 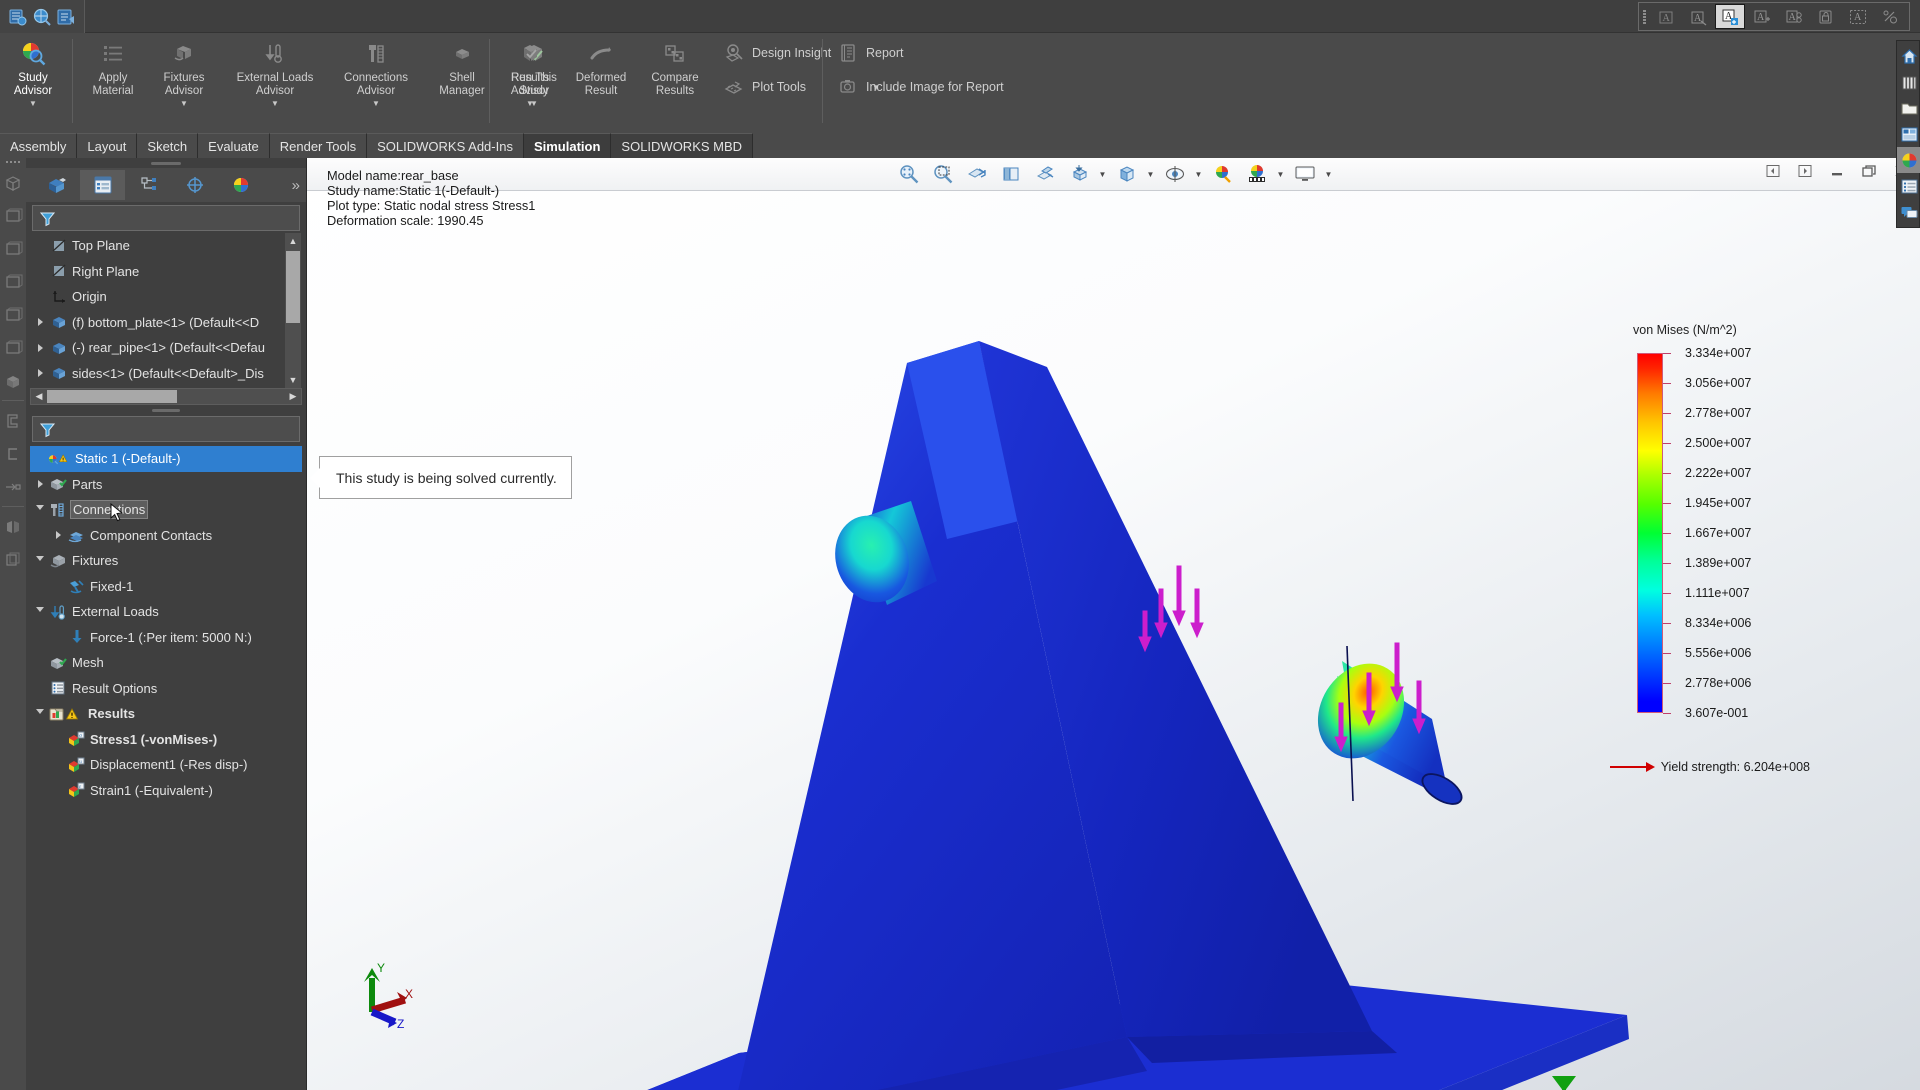 What do you see at coordinates (1826, 16) in the screenshot?
I see `annotation-block-icon` at bounding box center [1826, 16].